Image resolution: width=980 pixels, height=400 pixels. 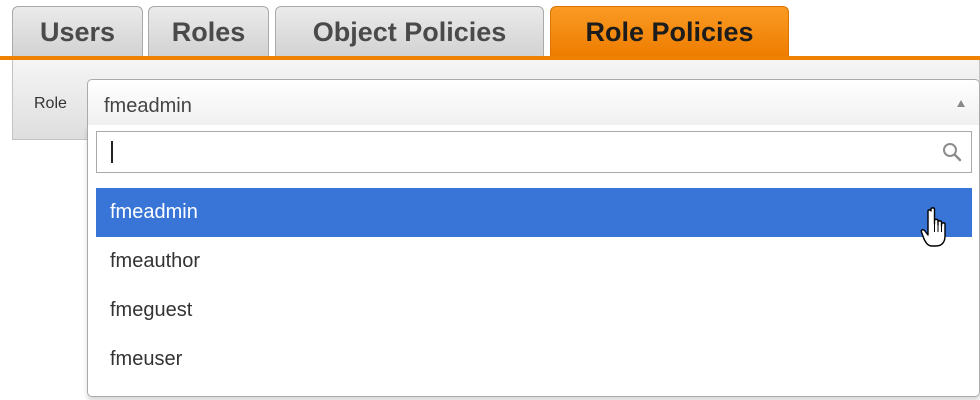 What do you see at coordinates (77, 31) in the screenshot?
I see `tab-users: Users` at bounding box center [77, 31].